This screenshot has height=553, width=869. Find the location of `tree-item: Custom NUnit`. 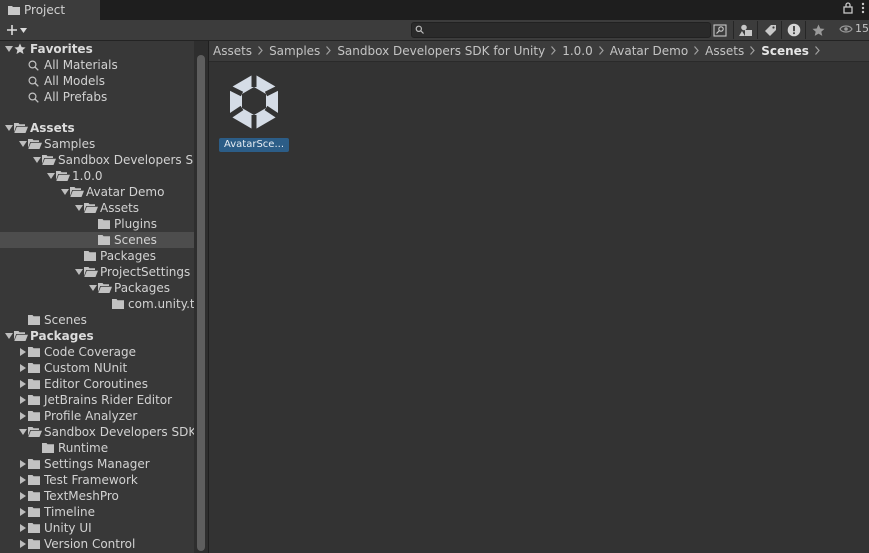

tree-item: Custom NUnit is located at coordinates (97, 368).